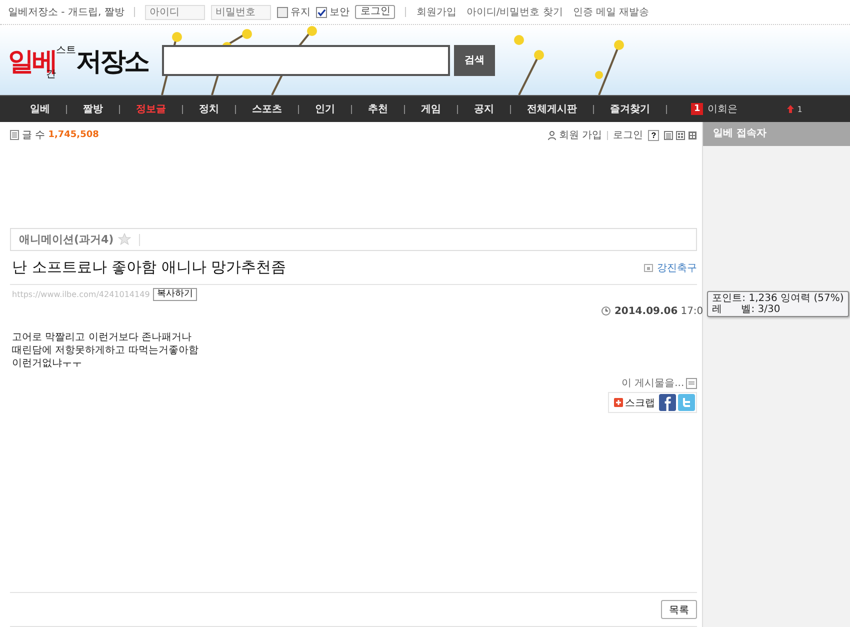 This screenshot has width=850, height=627. I want to click on list-button: 목록, so click(679, 609).